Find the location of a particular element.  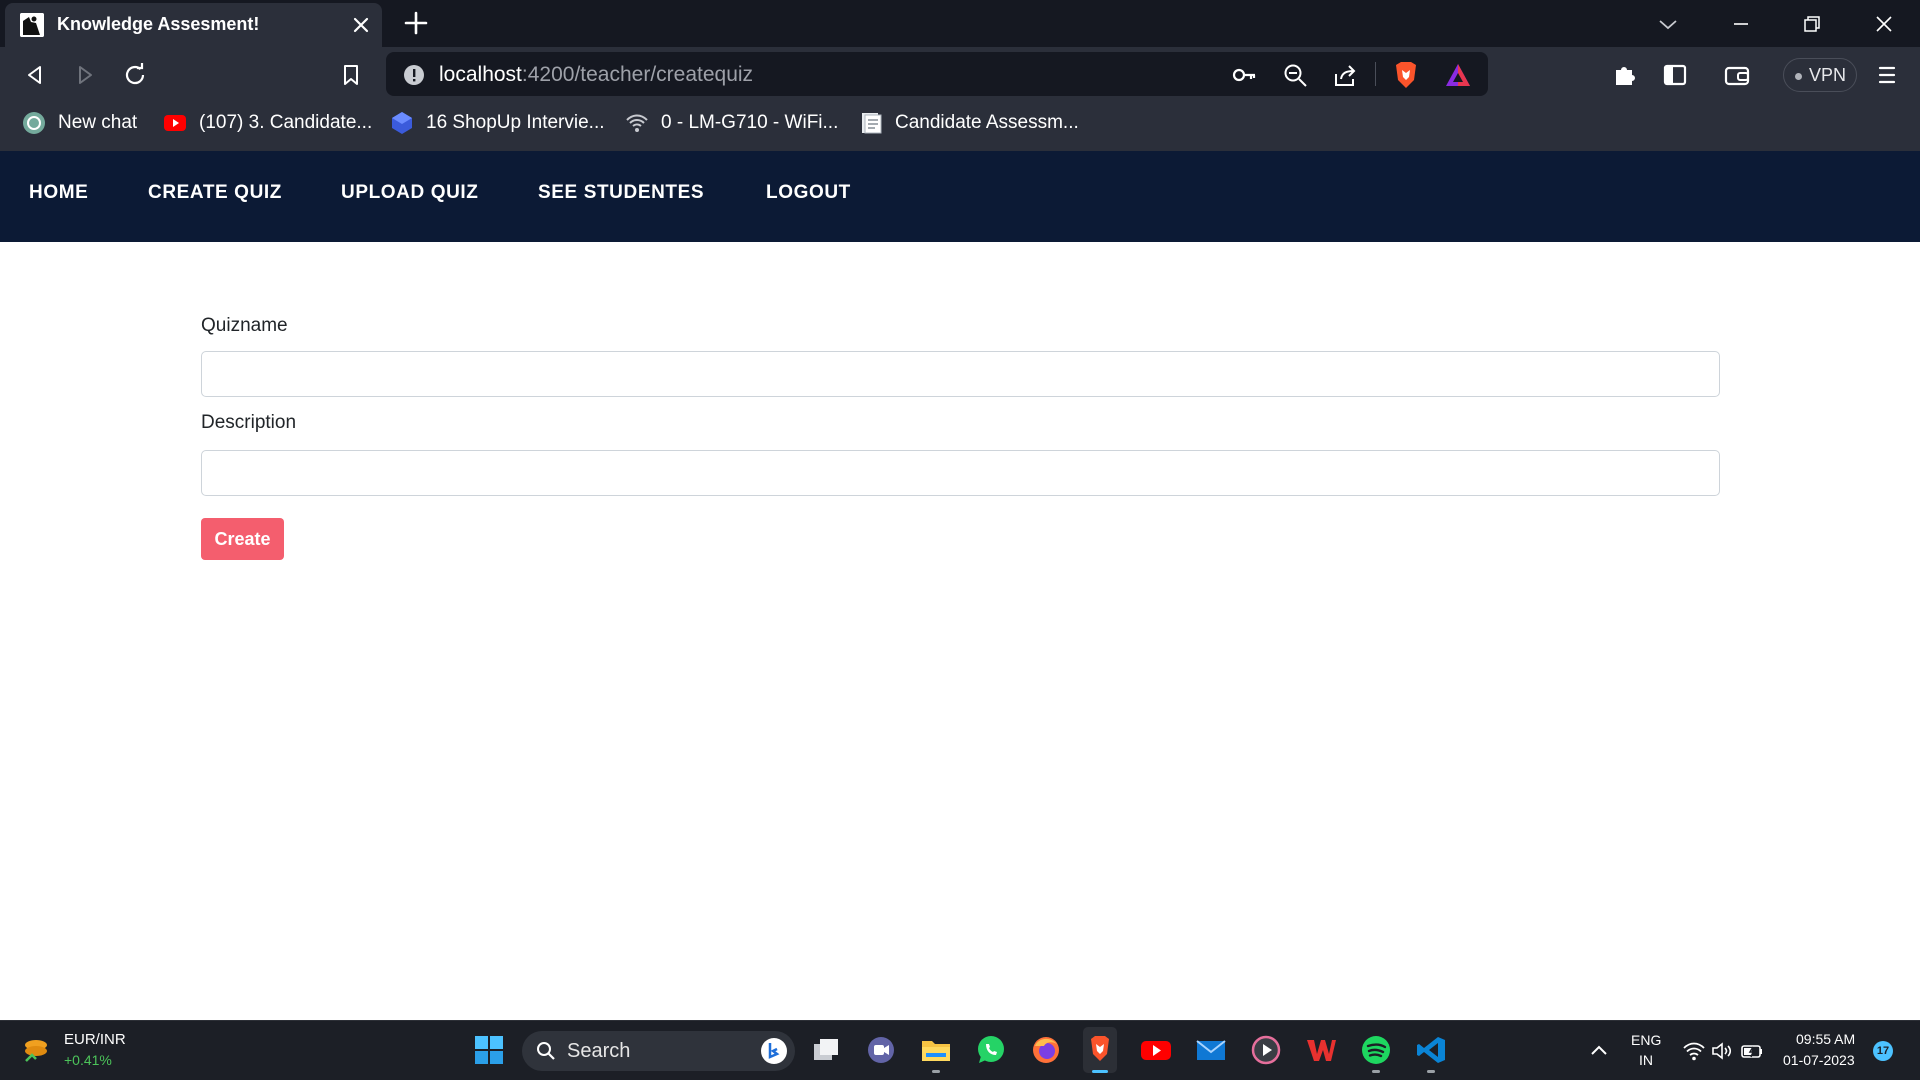

brave-taskbar-icon is located at coordinates (1100, 1050).